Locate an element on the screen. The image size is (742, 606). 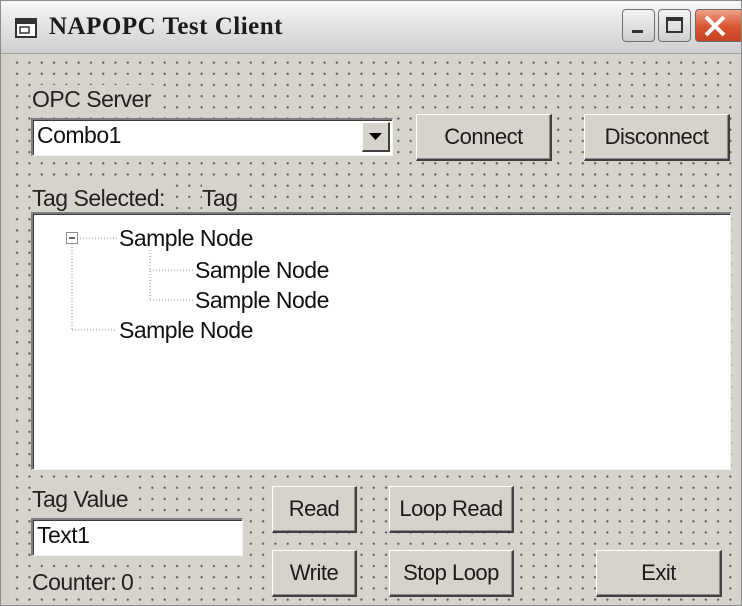
maximize-icon is located at coordinates (674, 25).